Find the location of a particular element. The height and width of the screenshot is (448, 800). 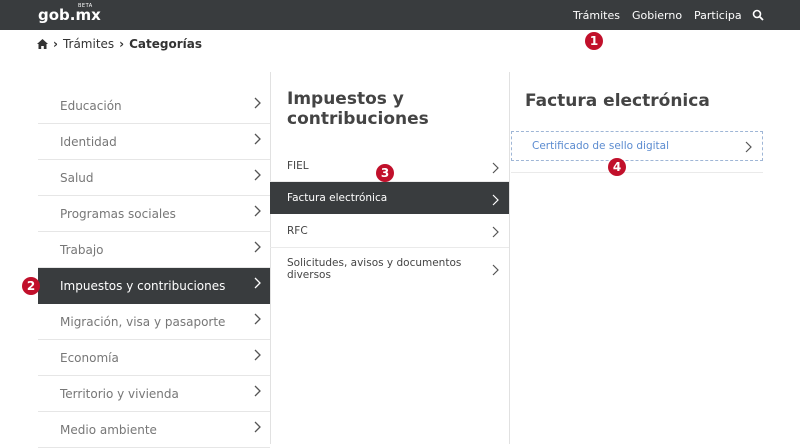

breadcrumb-categorias: Categorías is located at coordinates (166, 44).